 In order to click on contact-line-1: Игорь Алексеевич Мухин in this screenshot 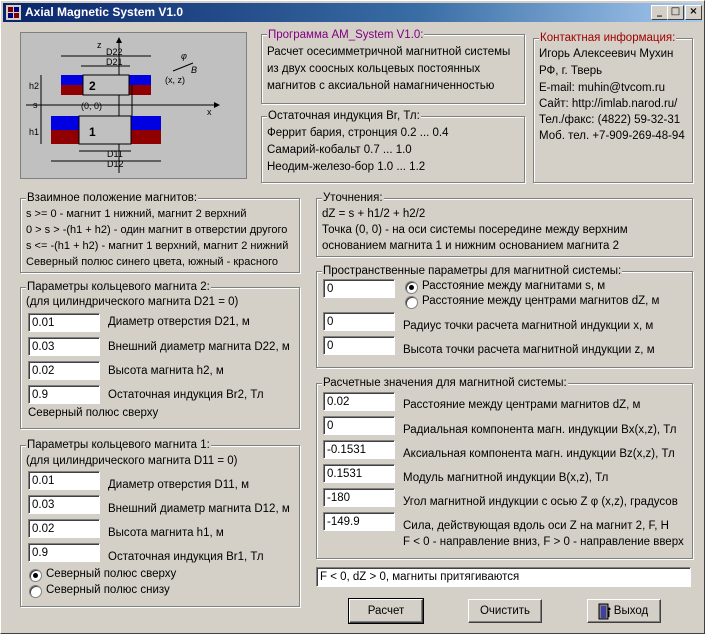, I will do `click(606, 54)`.